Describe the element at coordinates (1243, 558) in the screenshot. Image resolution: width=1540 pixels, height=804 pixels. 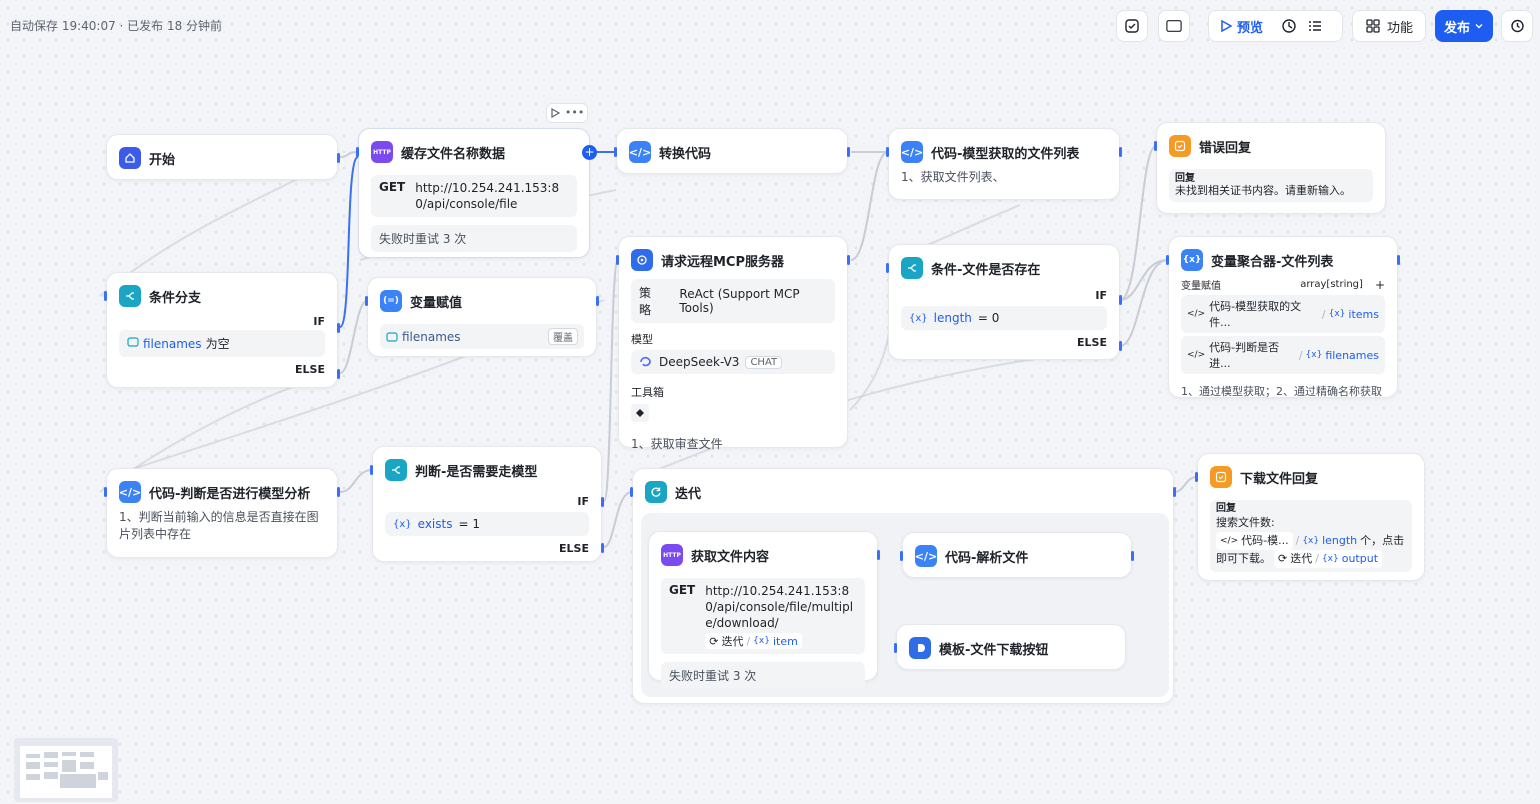
I see `reply-text: 即可下载。` at that location.